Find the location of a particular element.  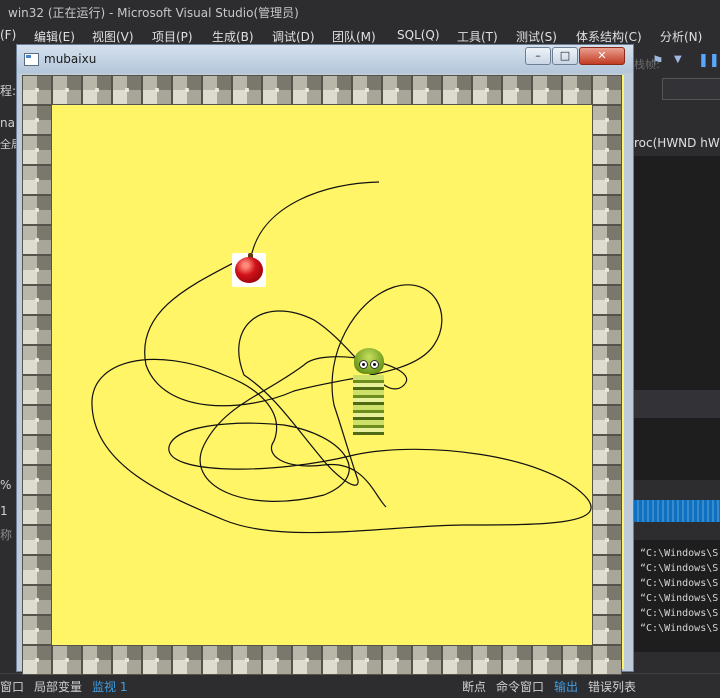

menu-project: 项目(P) is located at coordinates (172, 36).